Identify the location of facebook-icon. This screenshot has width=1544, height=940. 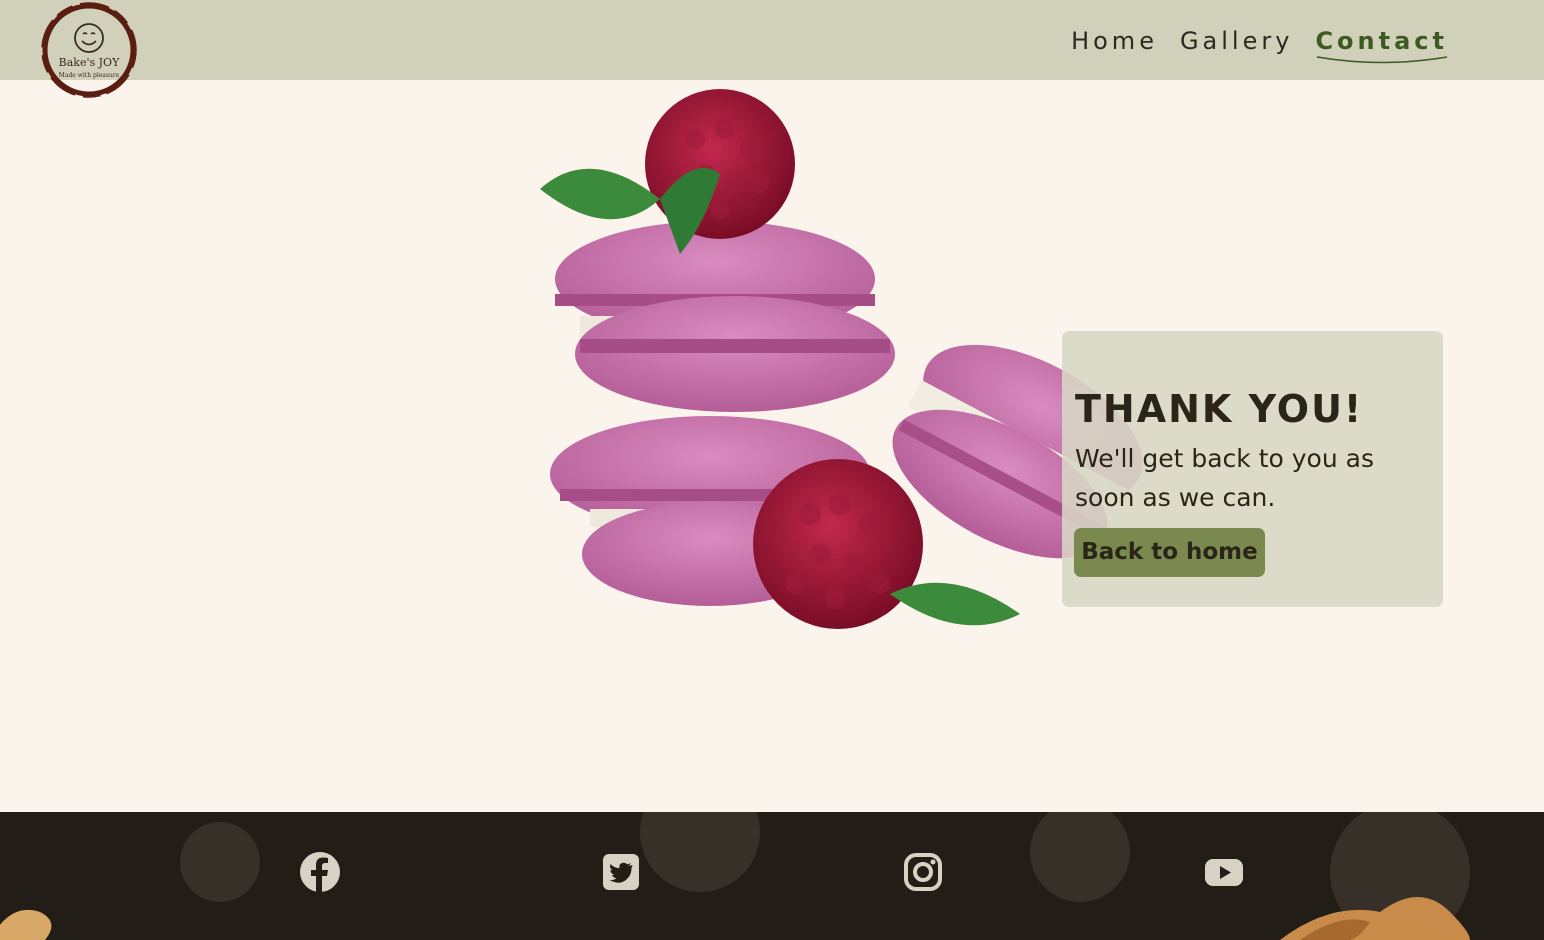
(320, 872).